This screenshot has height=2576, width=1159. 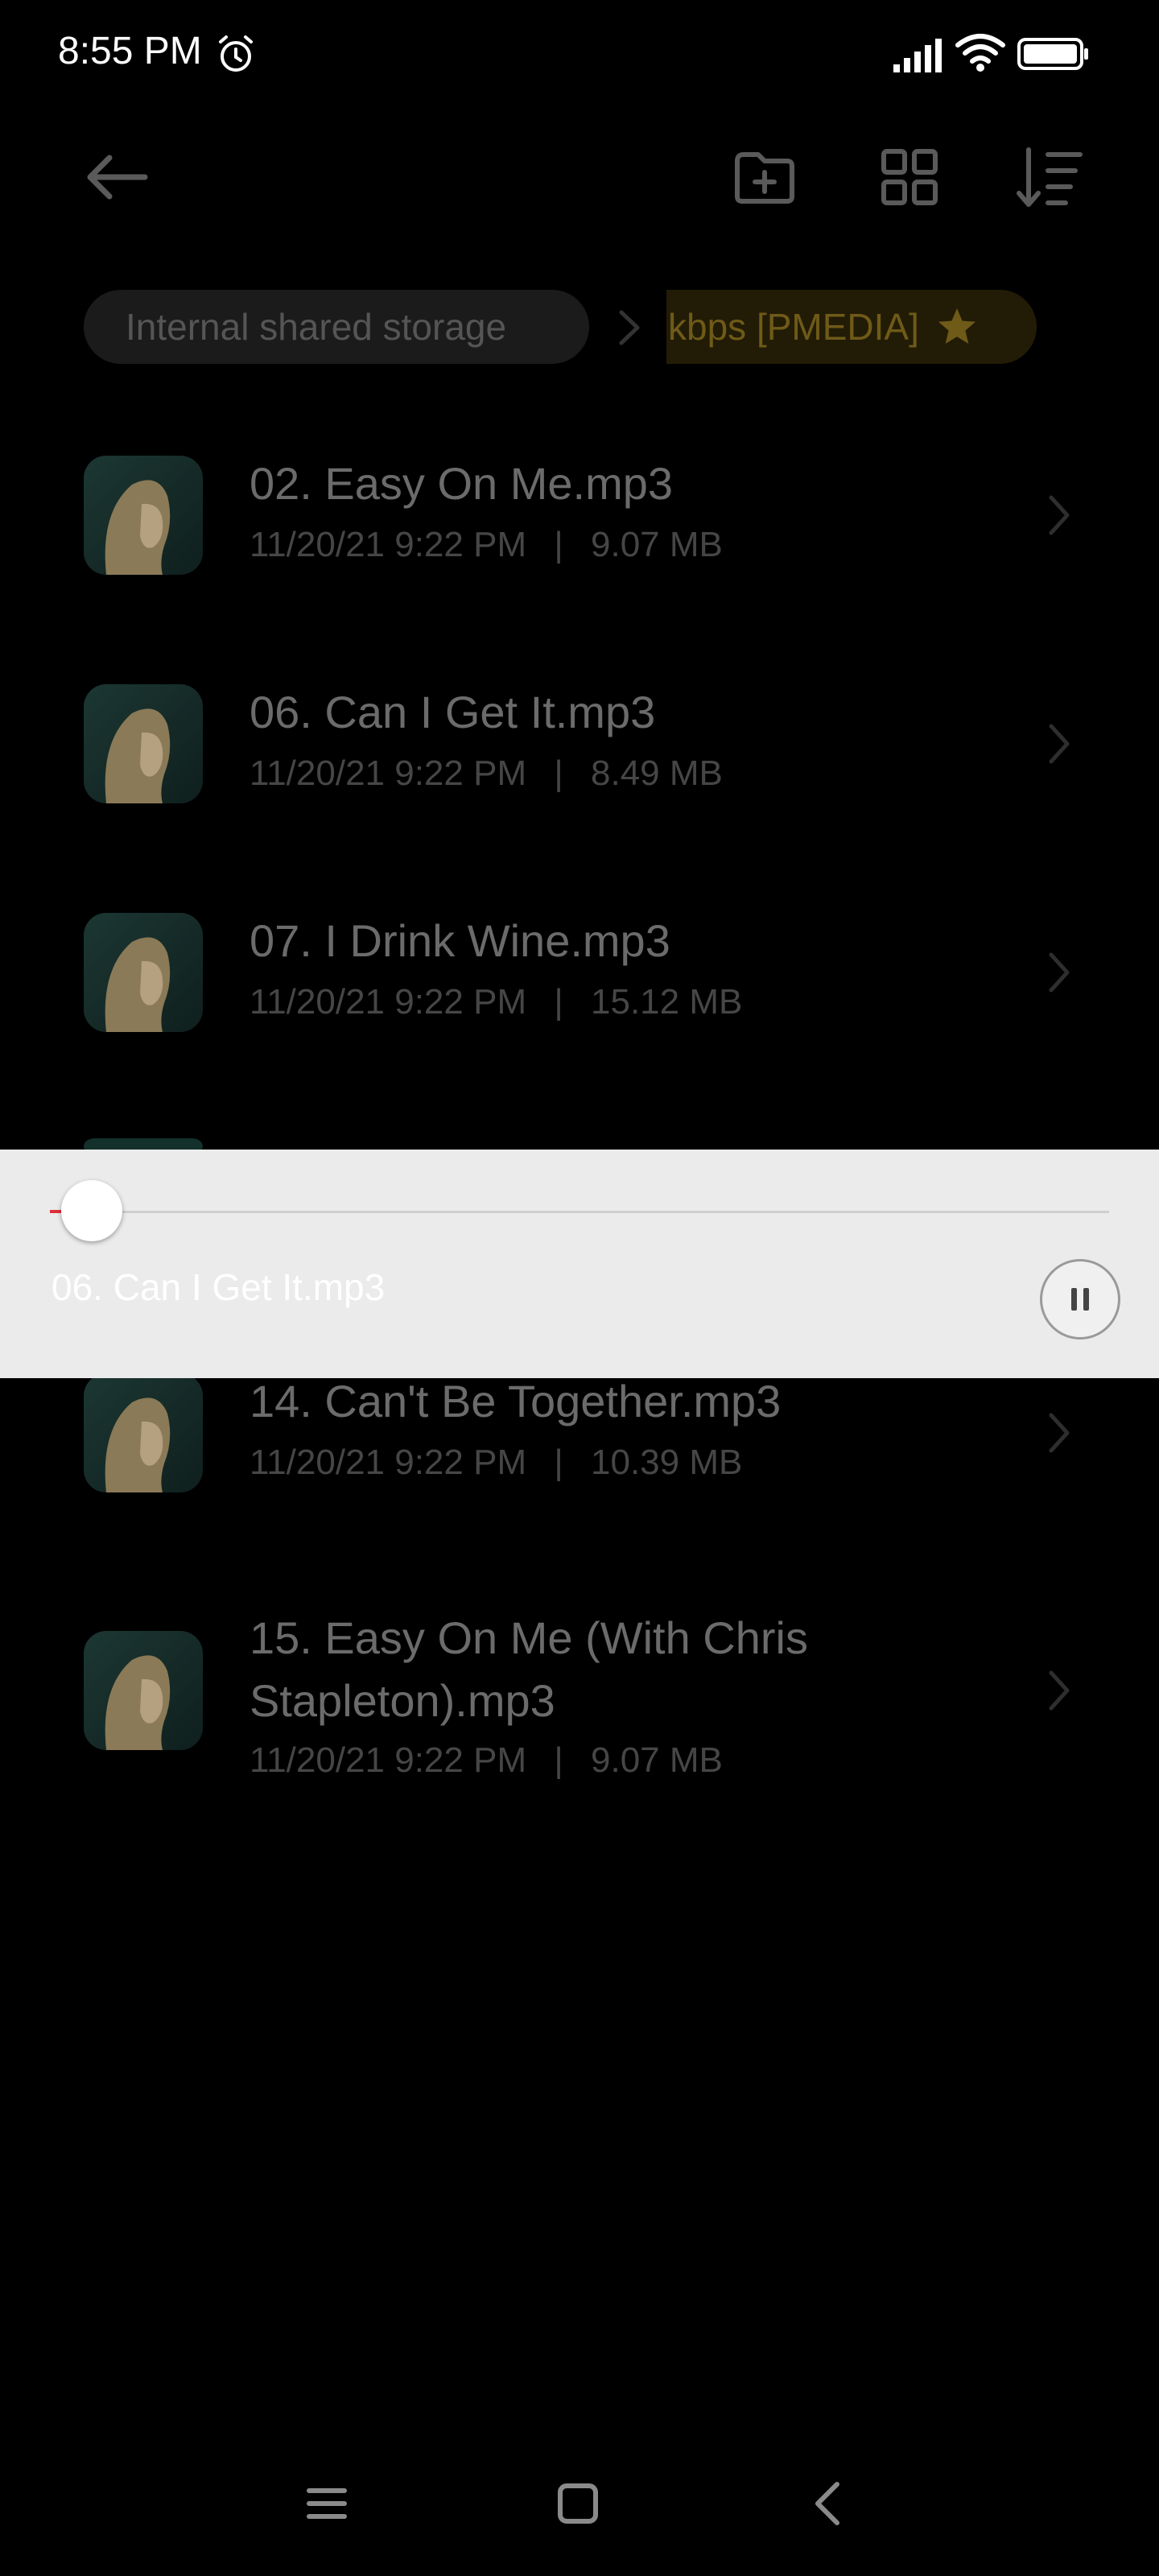 I want to click on star-icon, so click(x=957, y=327).